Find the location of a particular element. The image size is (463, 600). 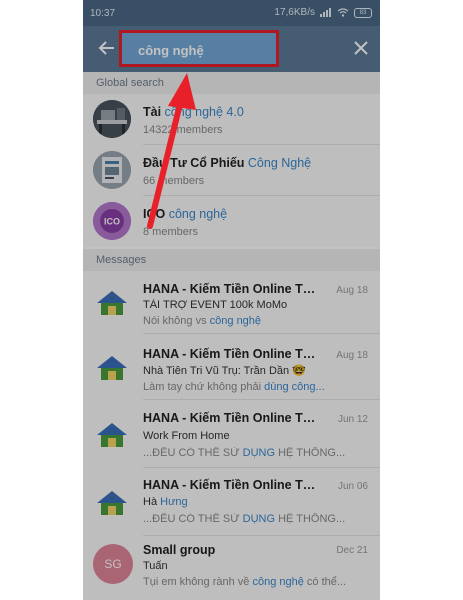

snippet-prefix: Làm tay chứ không phải is located at coordinates (204, 387).